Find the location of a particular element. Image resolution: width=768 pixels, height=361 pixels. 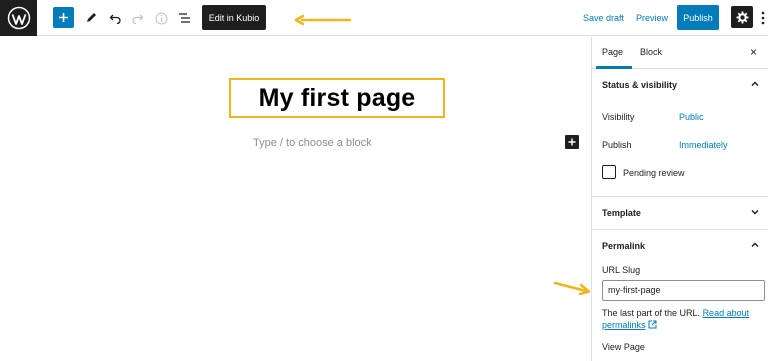

info-icon is located at coordinates (161, 18).